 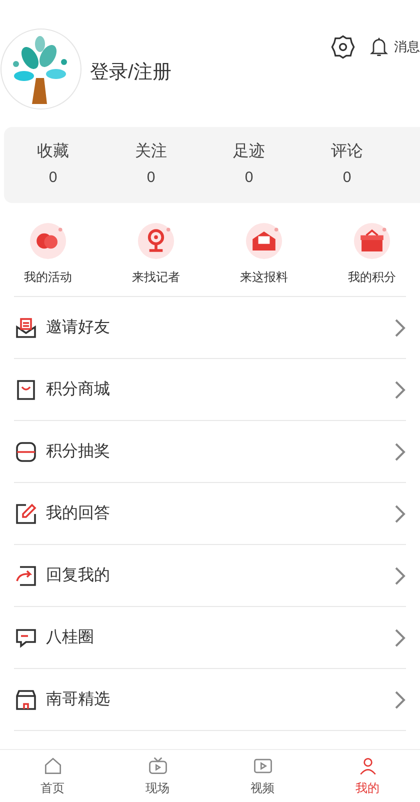 What do you see at coordinates (210, 452) in the screenshot?
I see `menu-item: 积分抽奖` at bounding box center [210, 452].